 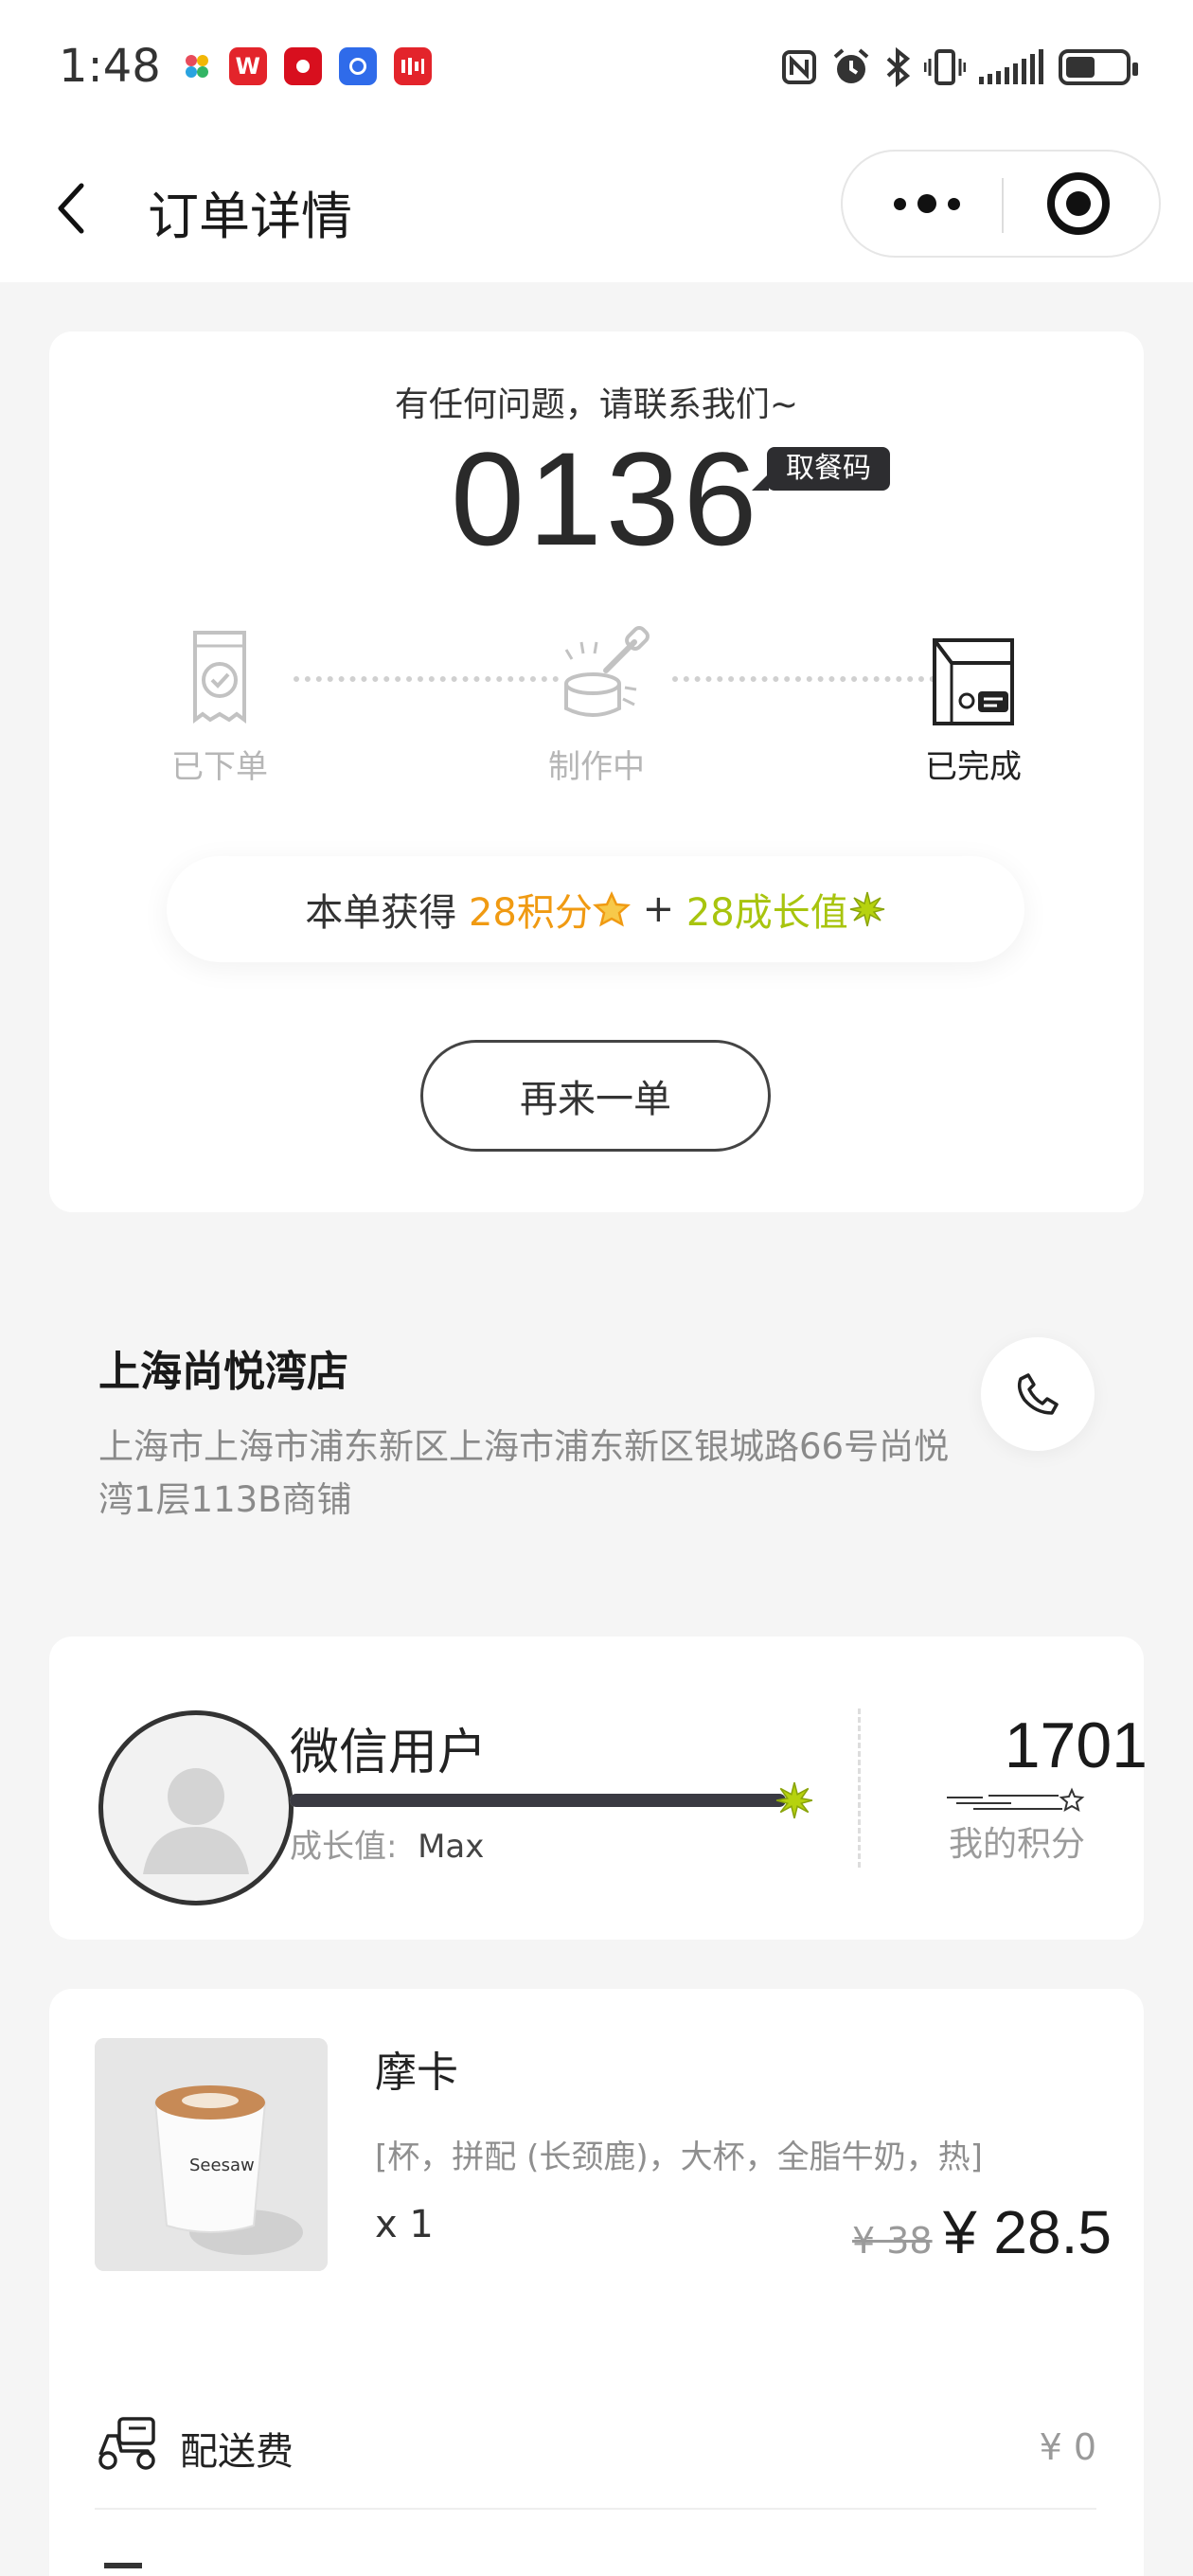 What do you see at coordinates (126, 2443) in the screenshot?
I see `delivery-scooter-icon` at bounding box center [126, 2443].